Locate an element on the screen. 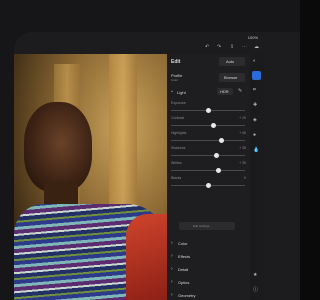  undo-icon: ↶ is located at coordinates (207, 47).